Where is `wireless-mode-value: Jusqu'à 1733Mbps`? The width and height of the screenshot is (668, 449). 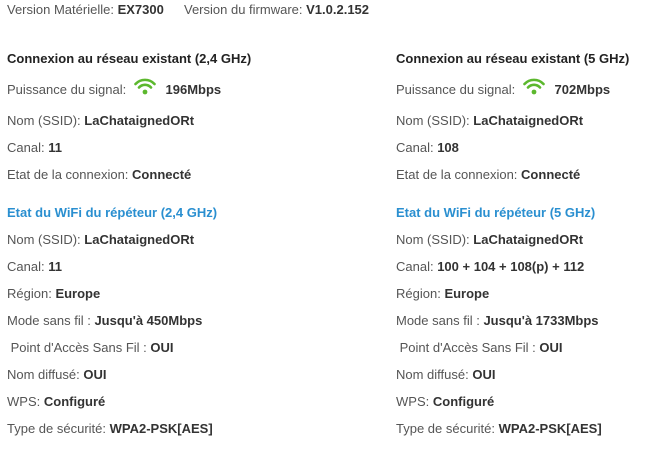
wireless-mode-value: Jusqu'à 1733Mbps is located at coordinates (541, 320).